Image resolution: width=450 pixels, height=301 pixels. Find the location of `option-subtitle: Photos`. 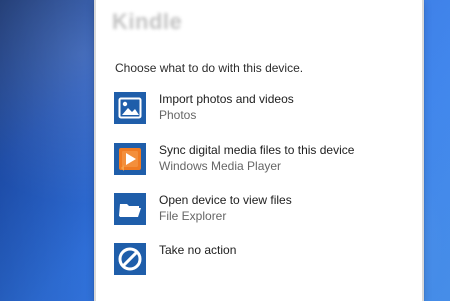

option-subtitle: Photos is located at coordinates (178, 115).